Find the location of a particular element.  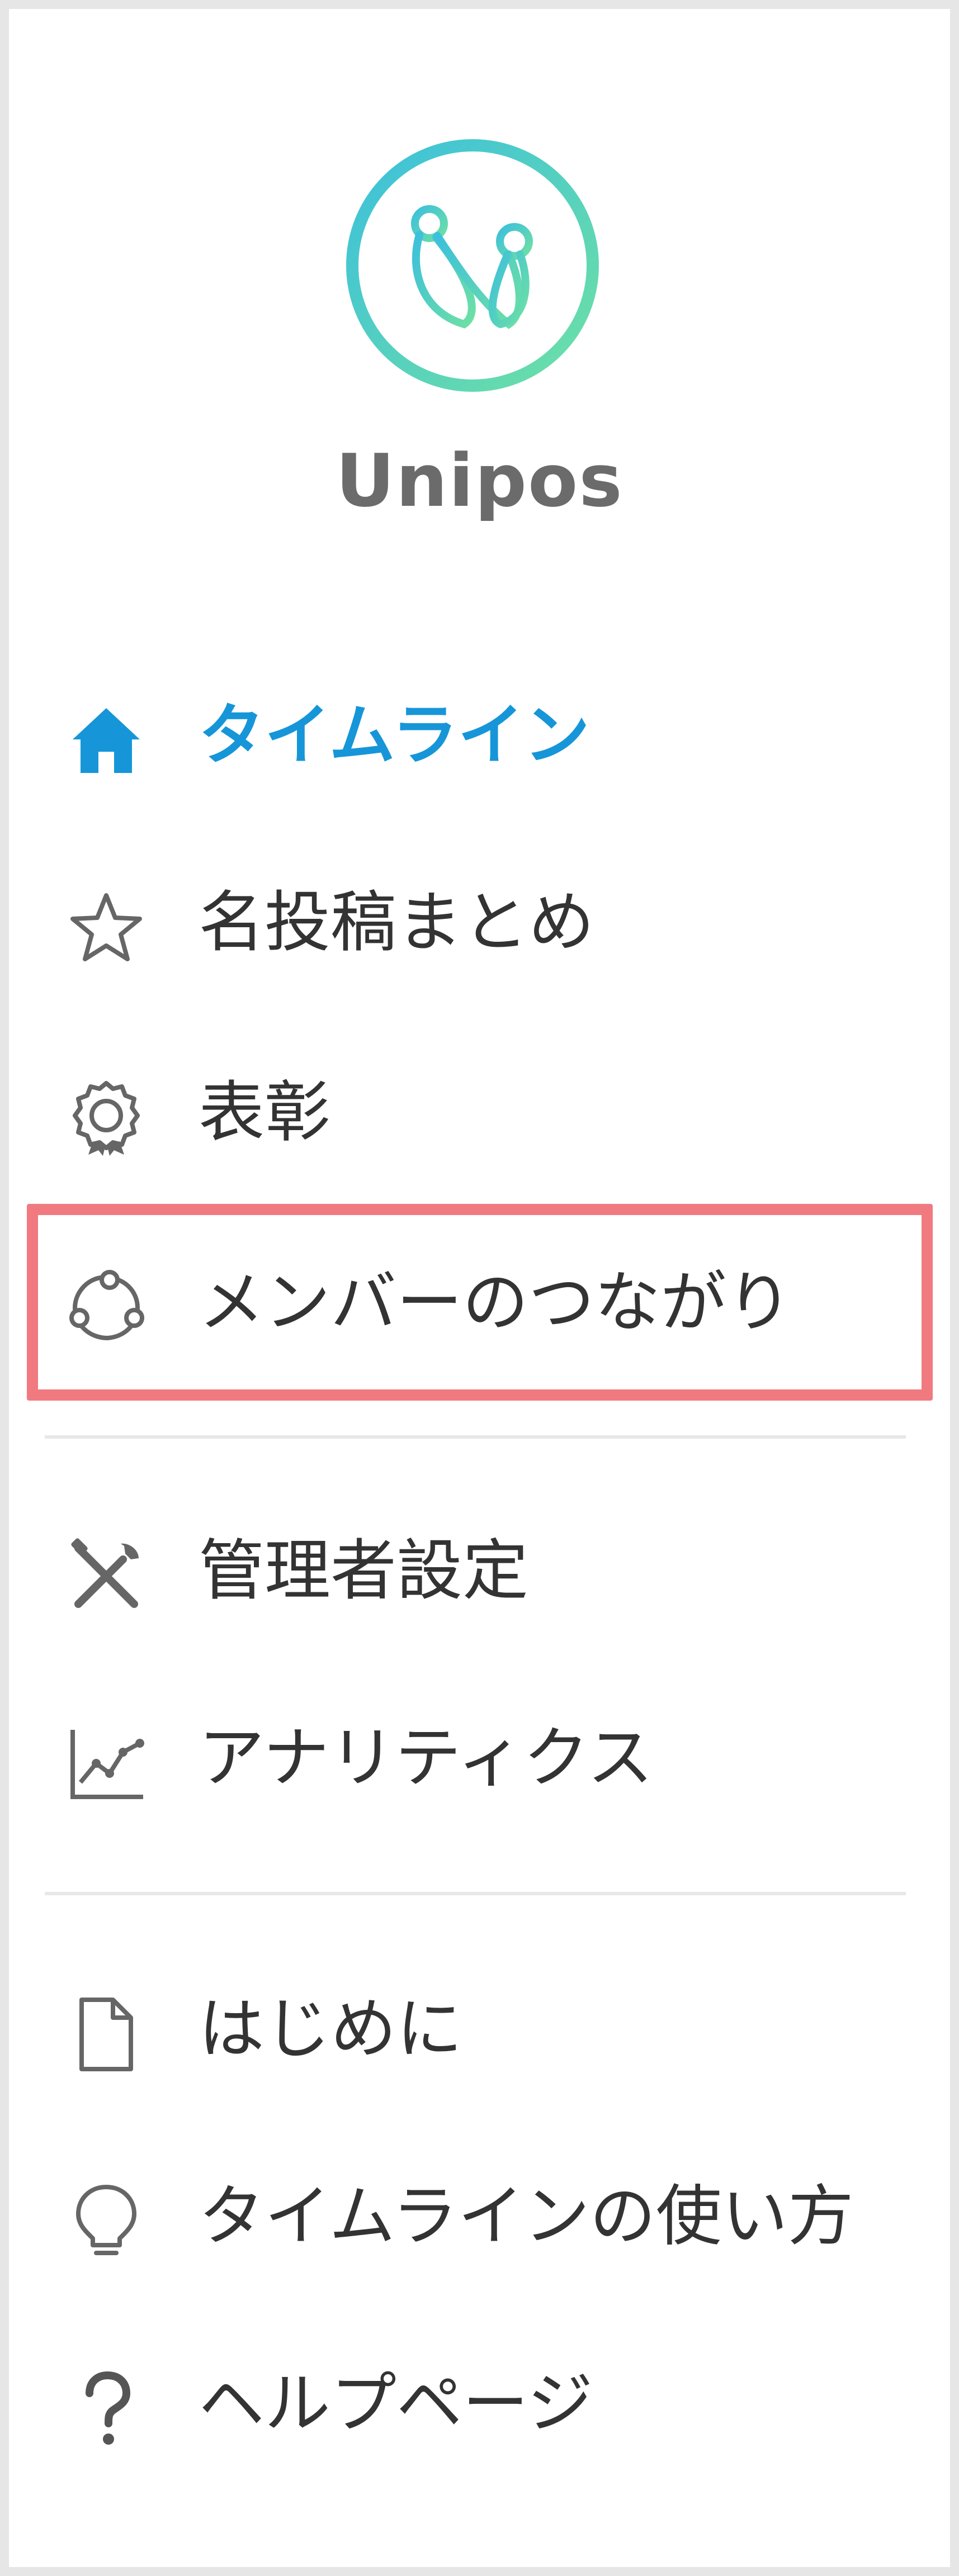

nav-item-timeline: タイムライン is located at coordinates (481, 735).